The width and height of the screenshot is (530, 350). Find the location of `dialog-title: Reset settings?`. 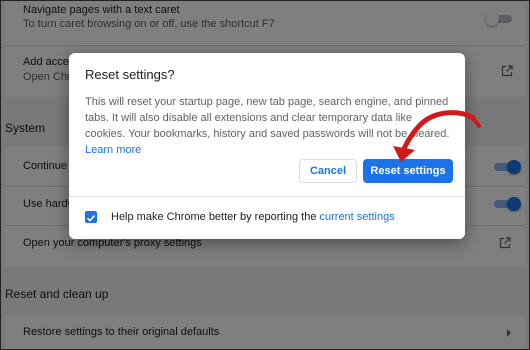

dialog-title: Reset settings? is located at coordinates (130, 74).